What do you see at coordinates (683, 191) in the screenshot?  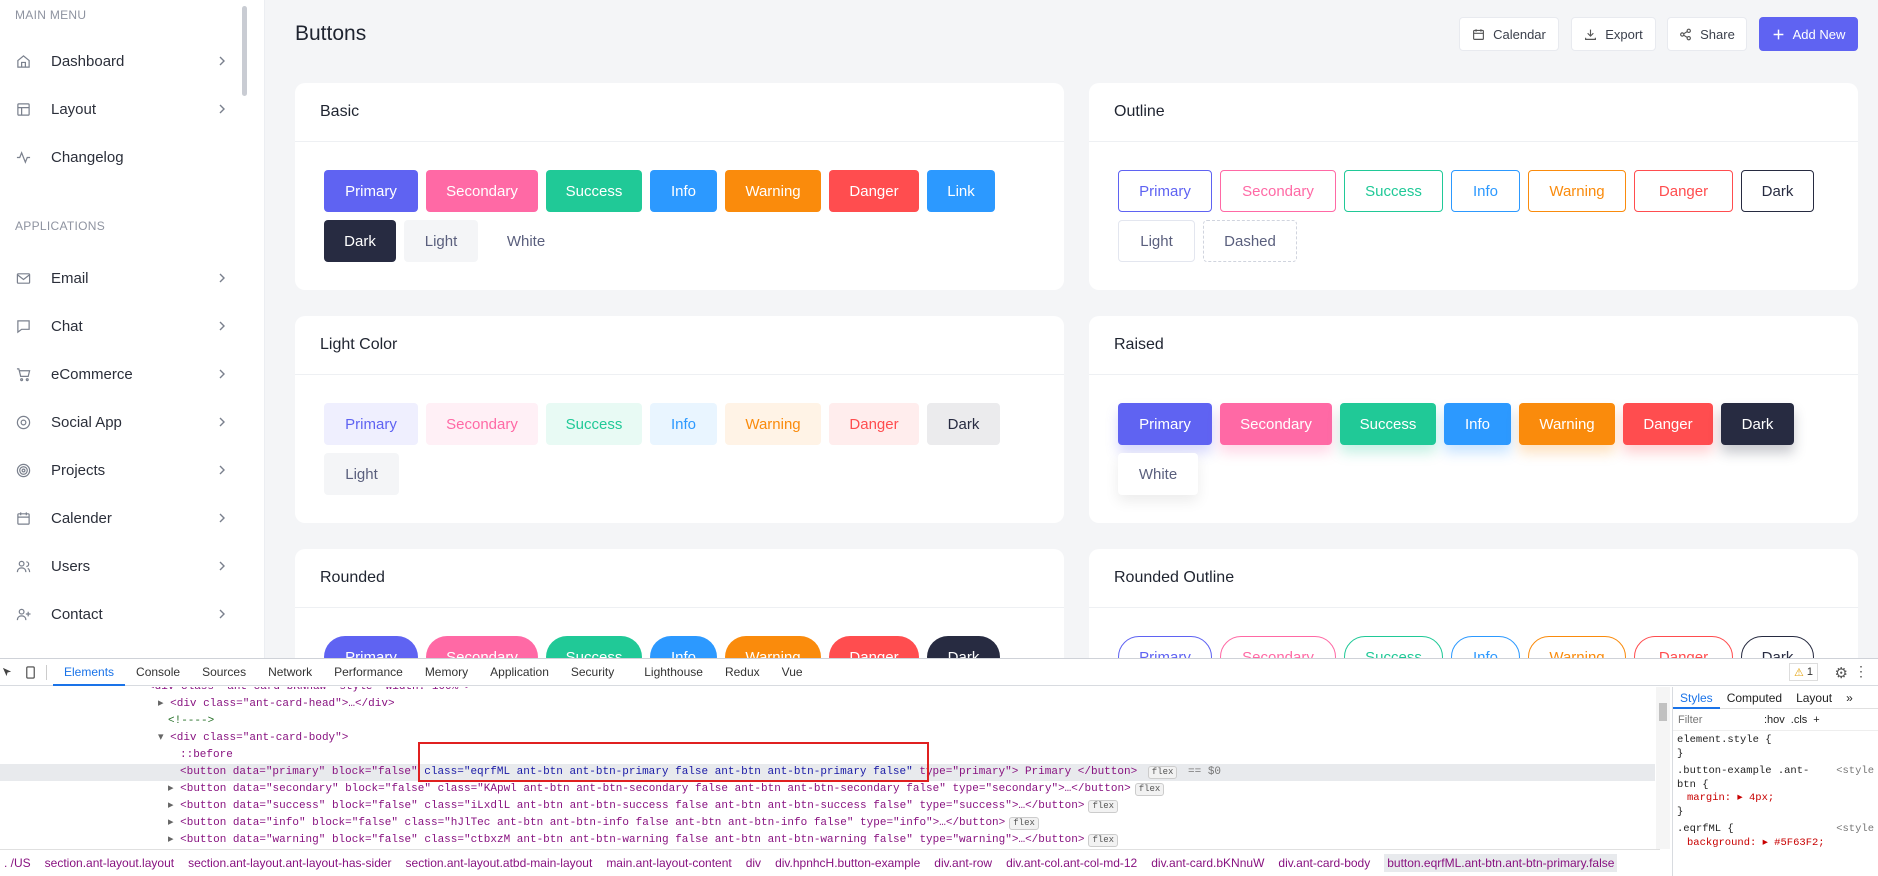 I see `basic-info-button: Info` at bounding box center [683, 191].